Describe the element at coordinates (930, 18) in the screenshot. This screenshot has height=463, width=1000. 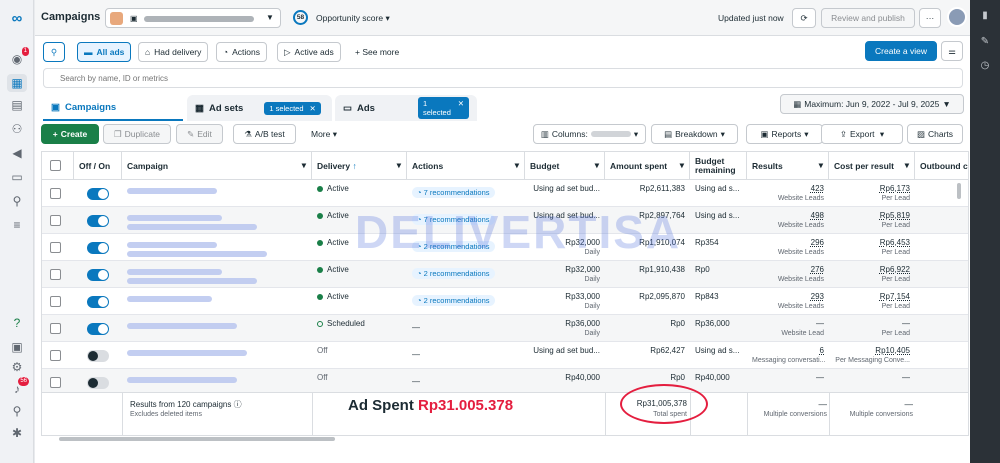
I see `more-options-button: ···` at that location.